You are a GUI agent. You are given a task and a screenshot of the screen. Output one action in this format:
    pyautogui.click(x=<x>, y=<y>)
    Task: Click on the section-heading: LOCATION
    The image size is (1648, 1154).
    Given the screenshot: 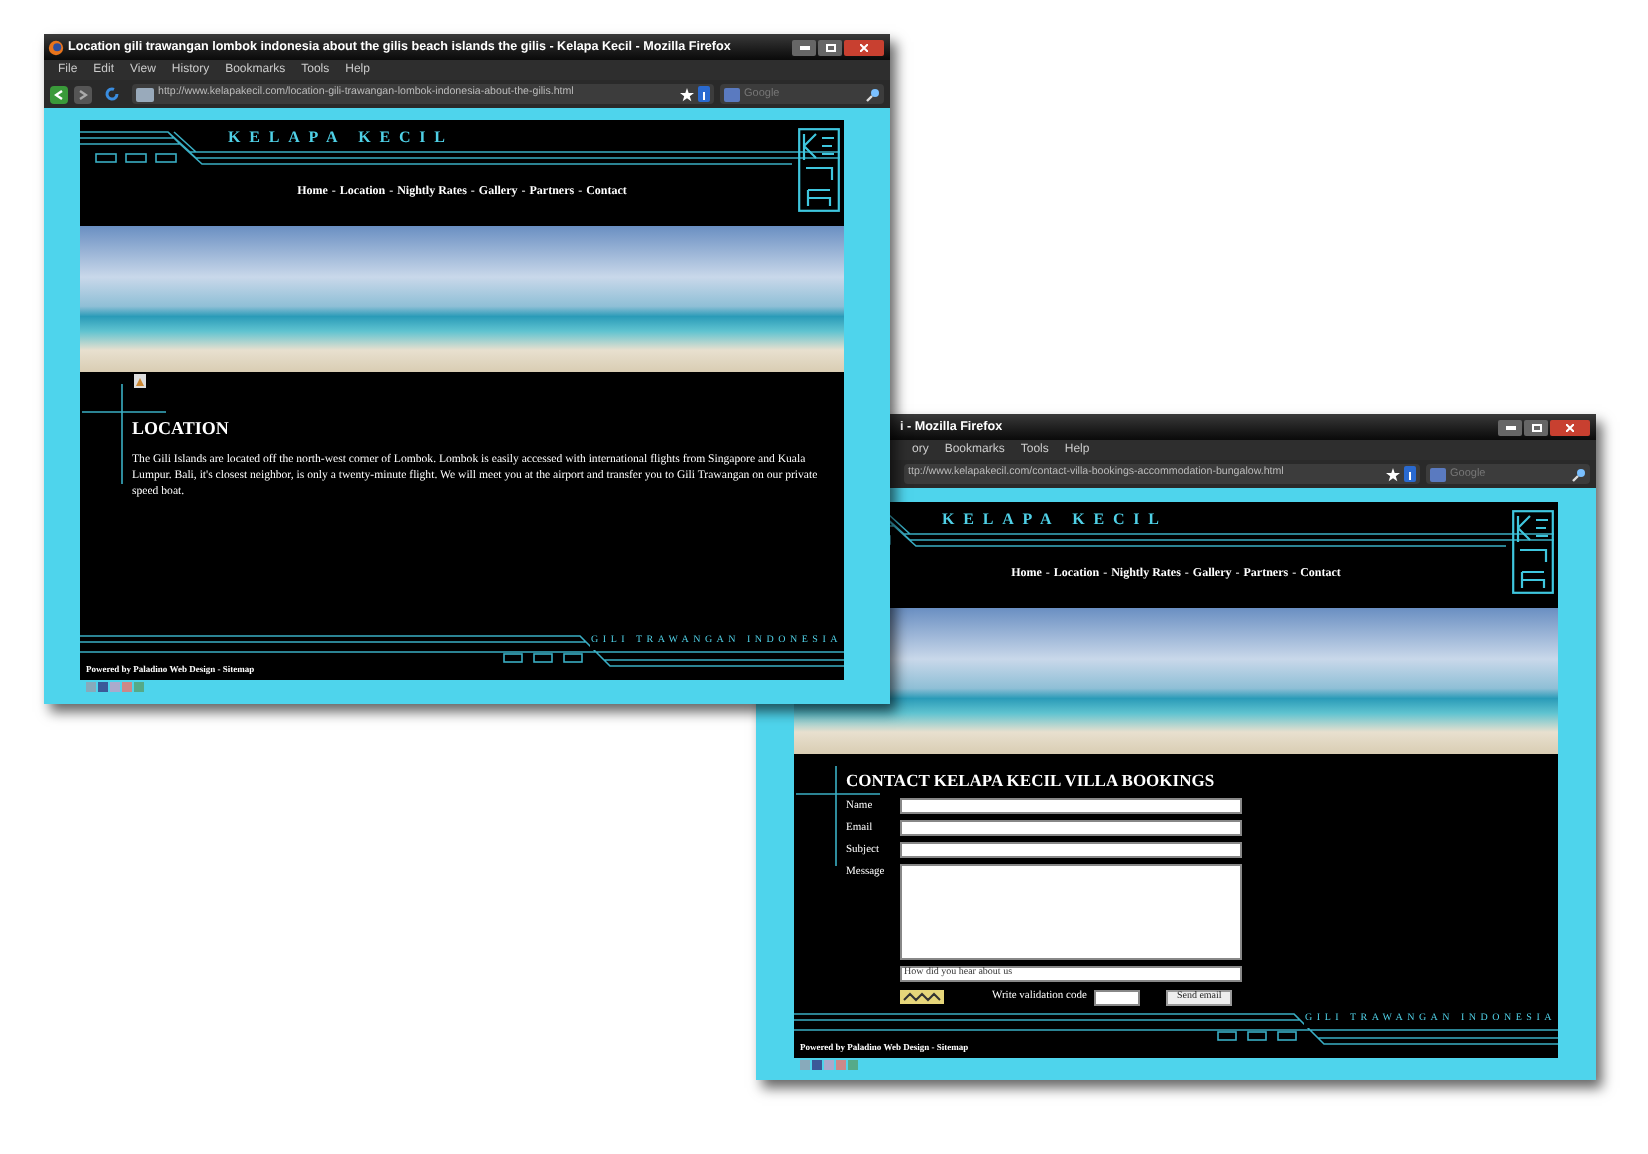 What is the action you would take?
    pyautogui.click(x=180, y=429)
    